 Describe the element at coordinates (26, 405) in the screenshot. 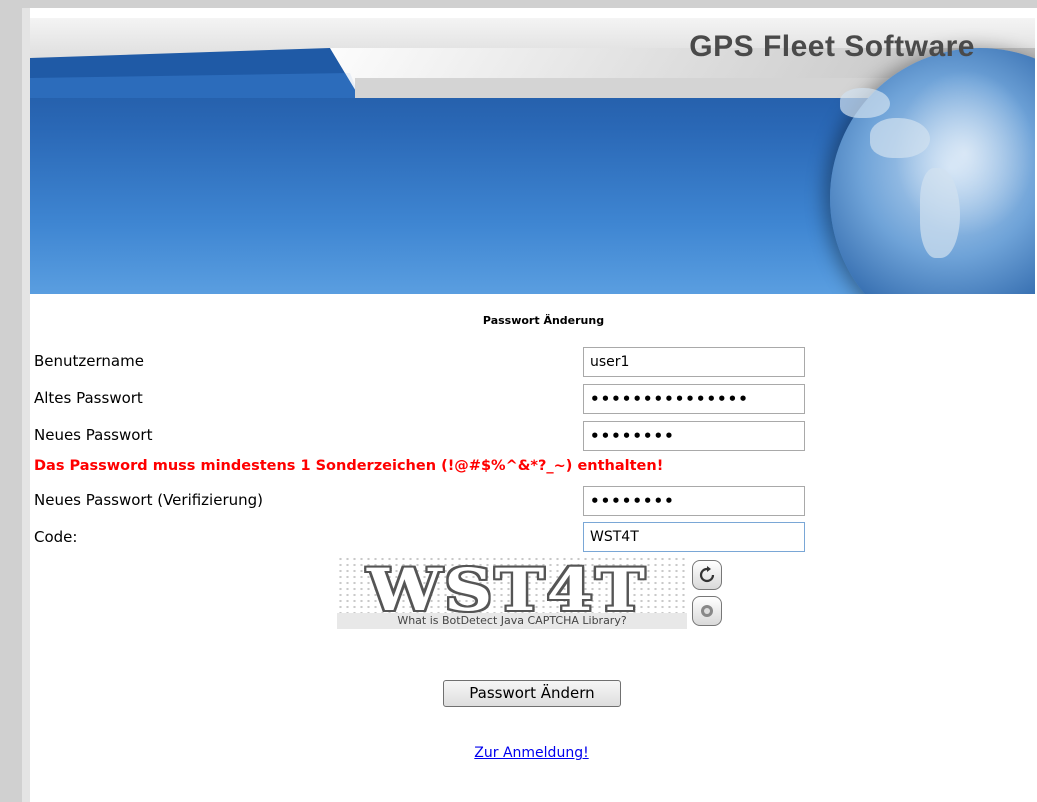

I see `left-border` at that location.